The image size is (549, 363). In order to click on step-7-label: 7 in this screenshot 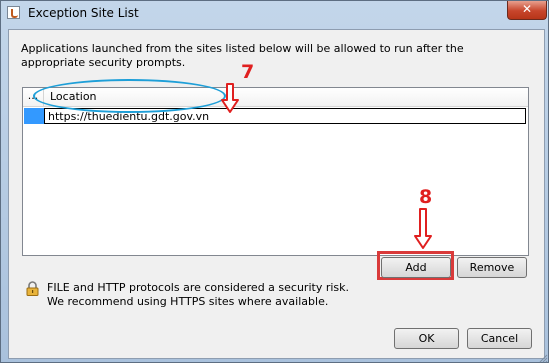, I will do `click(248, 72)`.